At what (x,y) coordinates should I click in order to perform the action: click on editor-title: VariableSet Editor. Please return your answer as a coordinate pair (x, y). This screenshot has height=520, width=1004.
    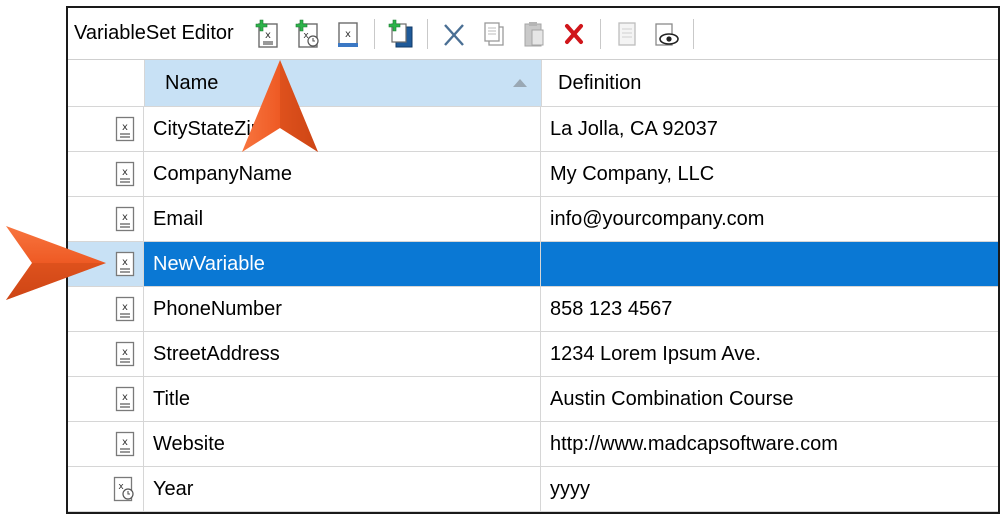
    Looking at the image, I should click on (154, 33).